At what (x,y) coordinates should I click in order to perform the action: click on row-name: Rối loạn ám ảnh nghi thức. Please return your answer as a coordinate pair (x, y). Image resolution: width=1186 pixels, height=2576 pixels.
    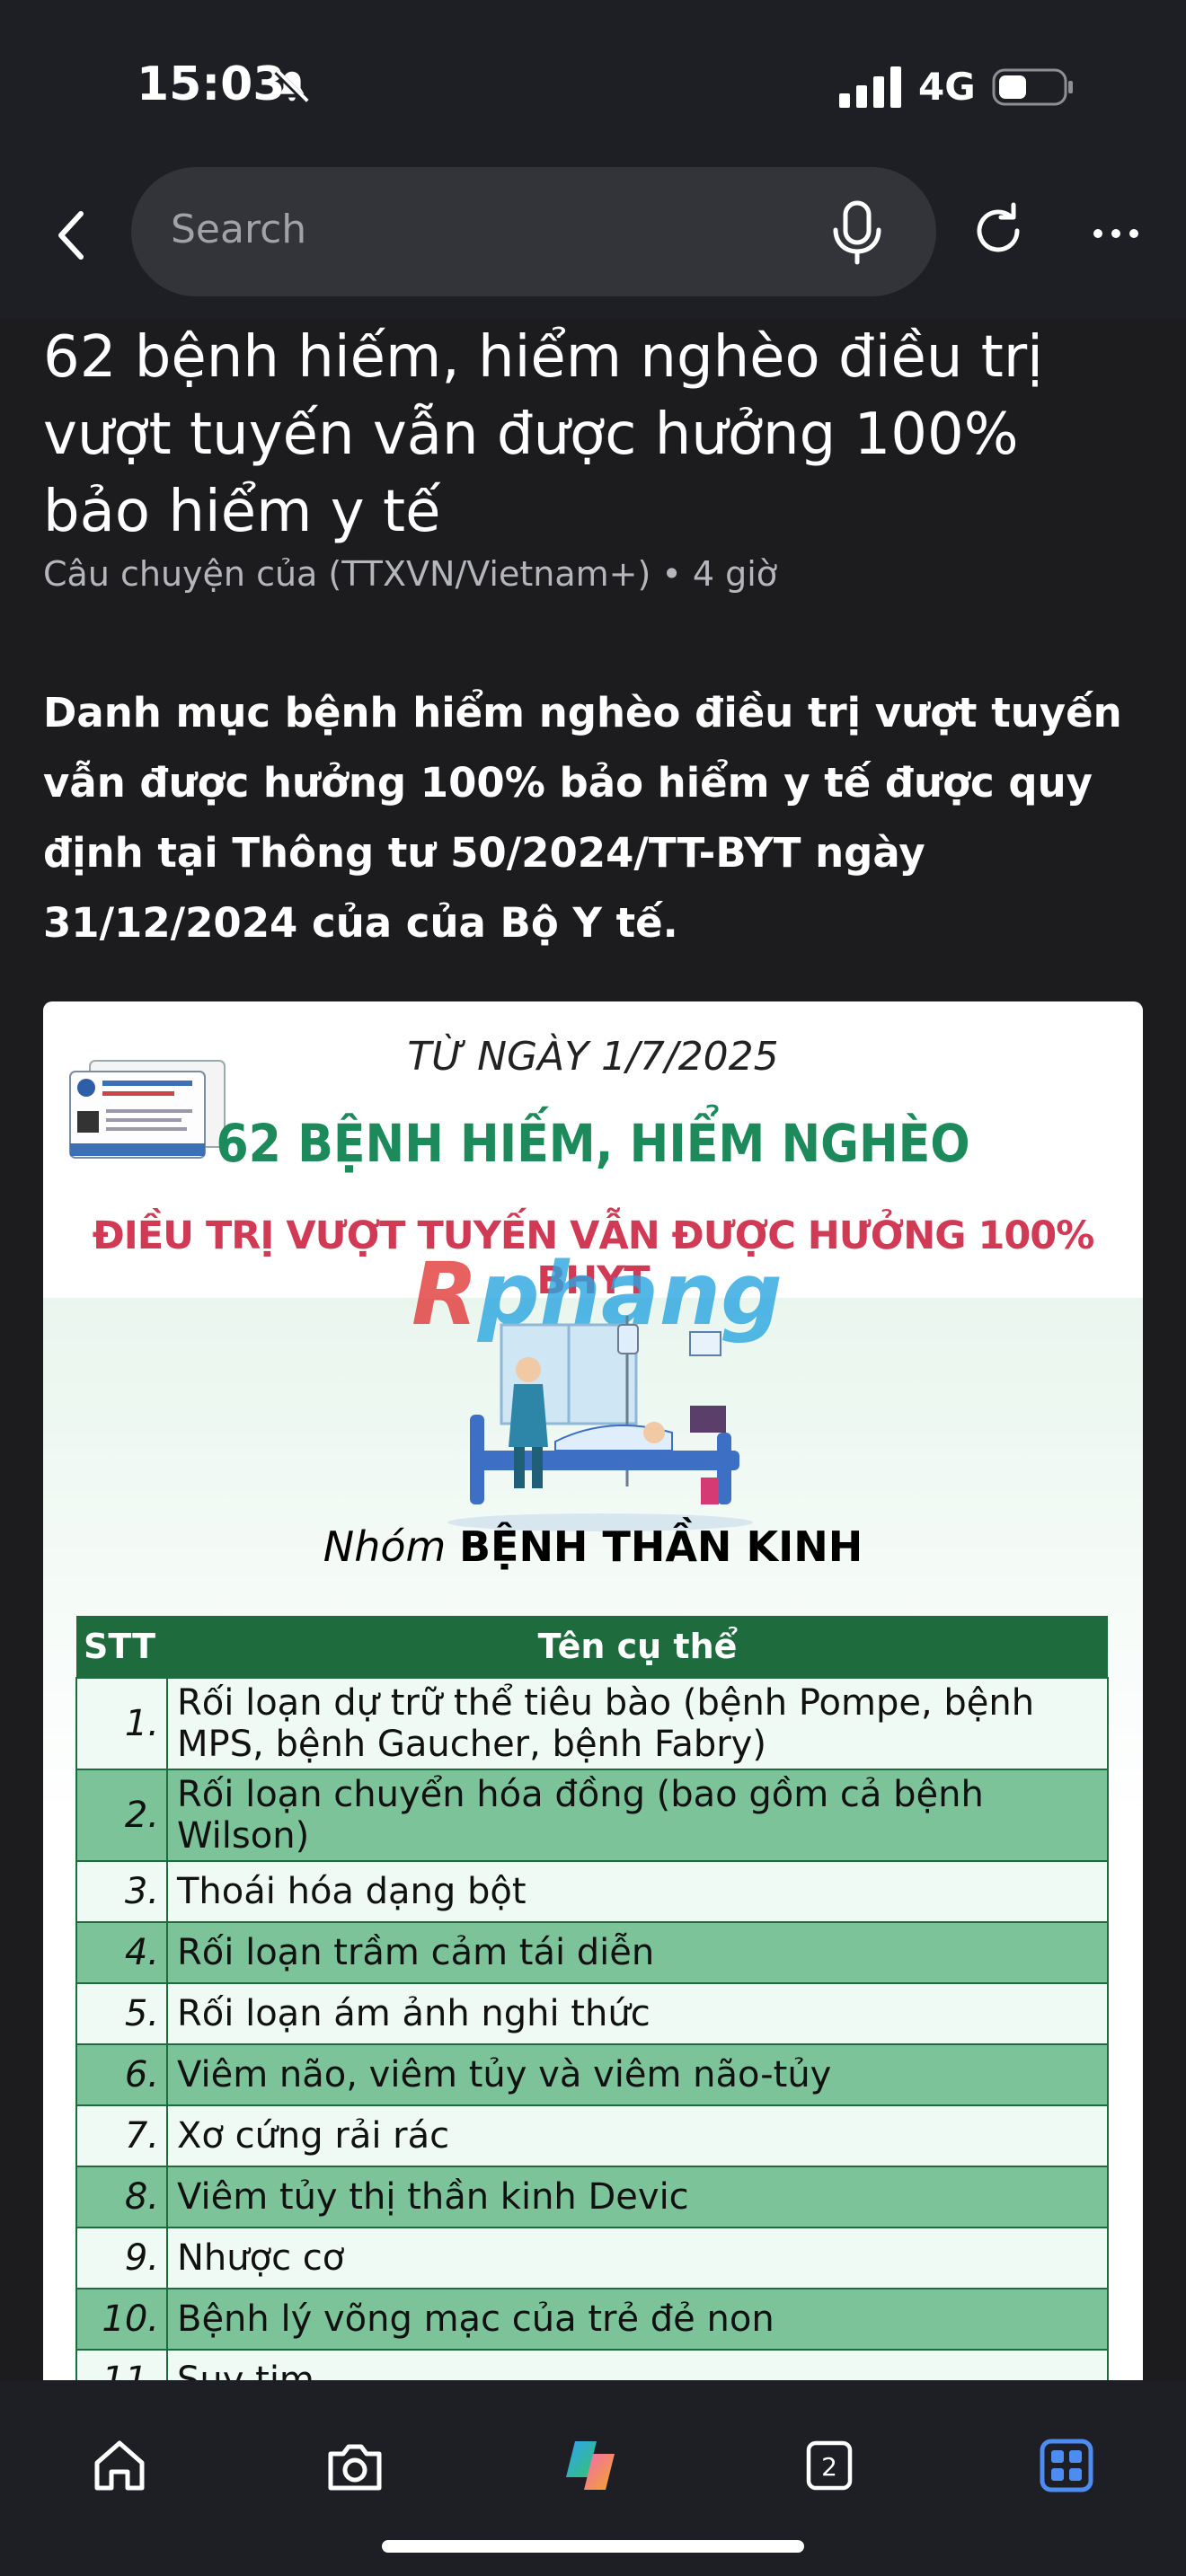
    Looking at the image, I should click on (637, 2013).